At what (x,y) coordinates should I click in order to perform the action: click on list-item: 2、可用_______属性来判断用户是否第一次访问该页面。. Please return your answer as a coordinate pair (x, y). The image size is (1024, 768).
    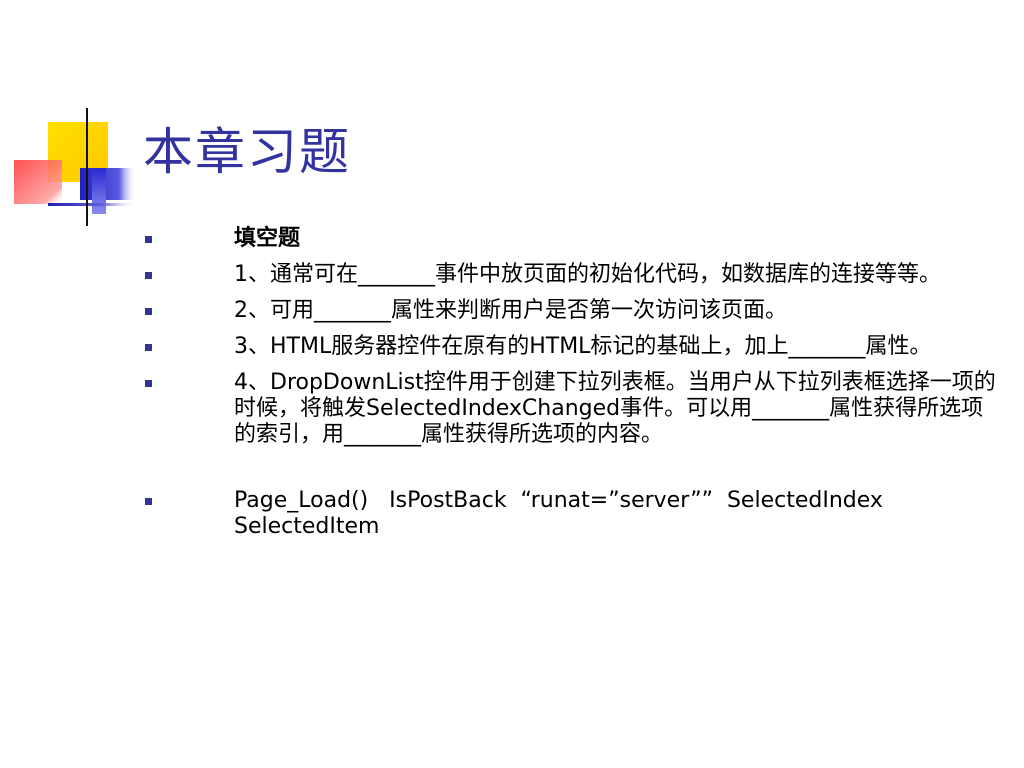
    Looking at the image, I should click on (570, 311).